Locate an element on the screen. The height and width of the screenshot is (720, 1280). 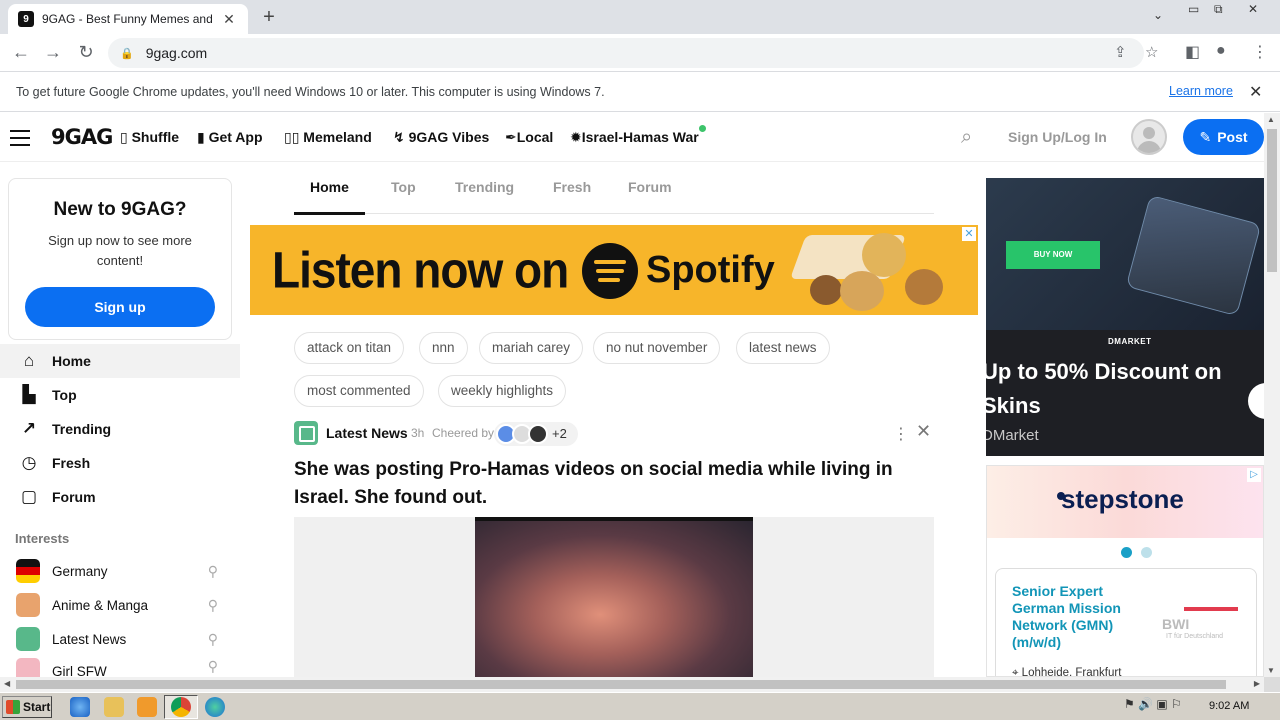
tag-chip: latest news is located at coordinates (783, 348).